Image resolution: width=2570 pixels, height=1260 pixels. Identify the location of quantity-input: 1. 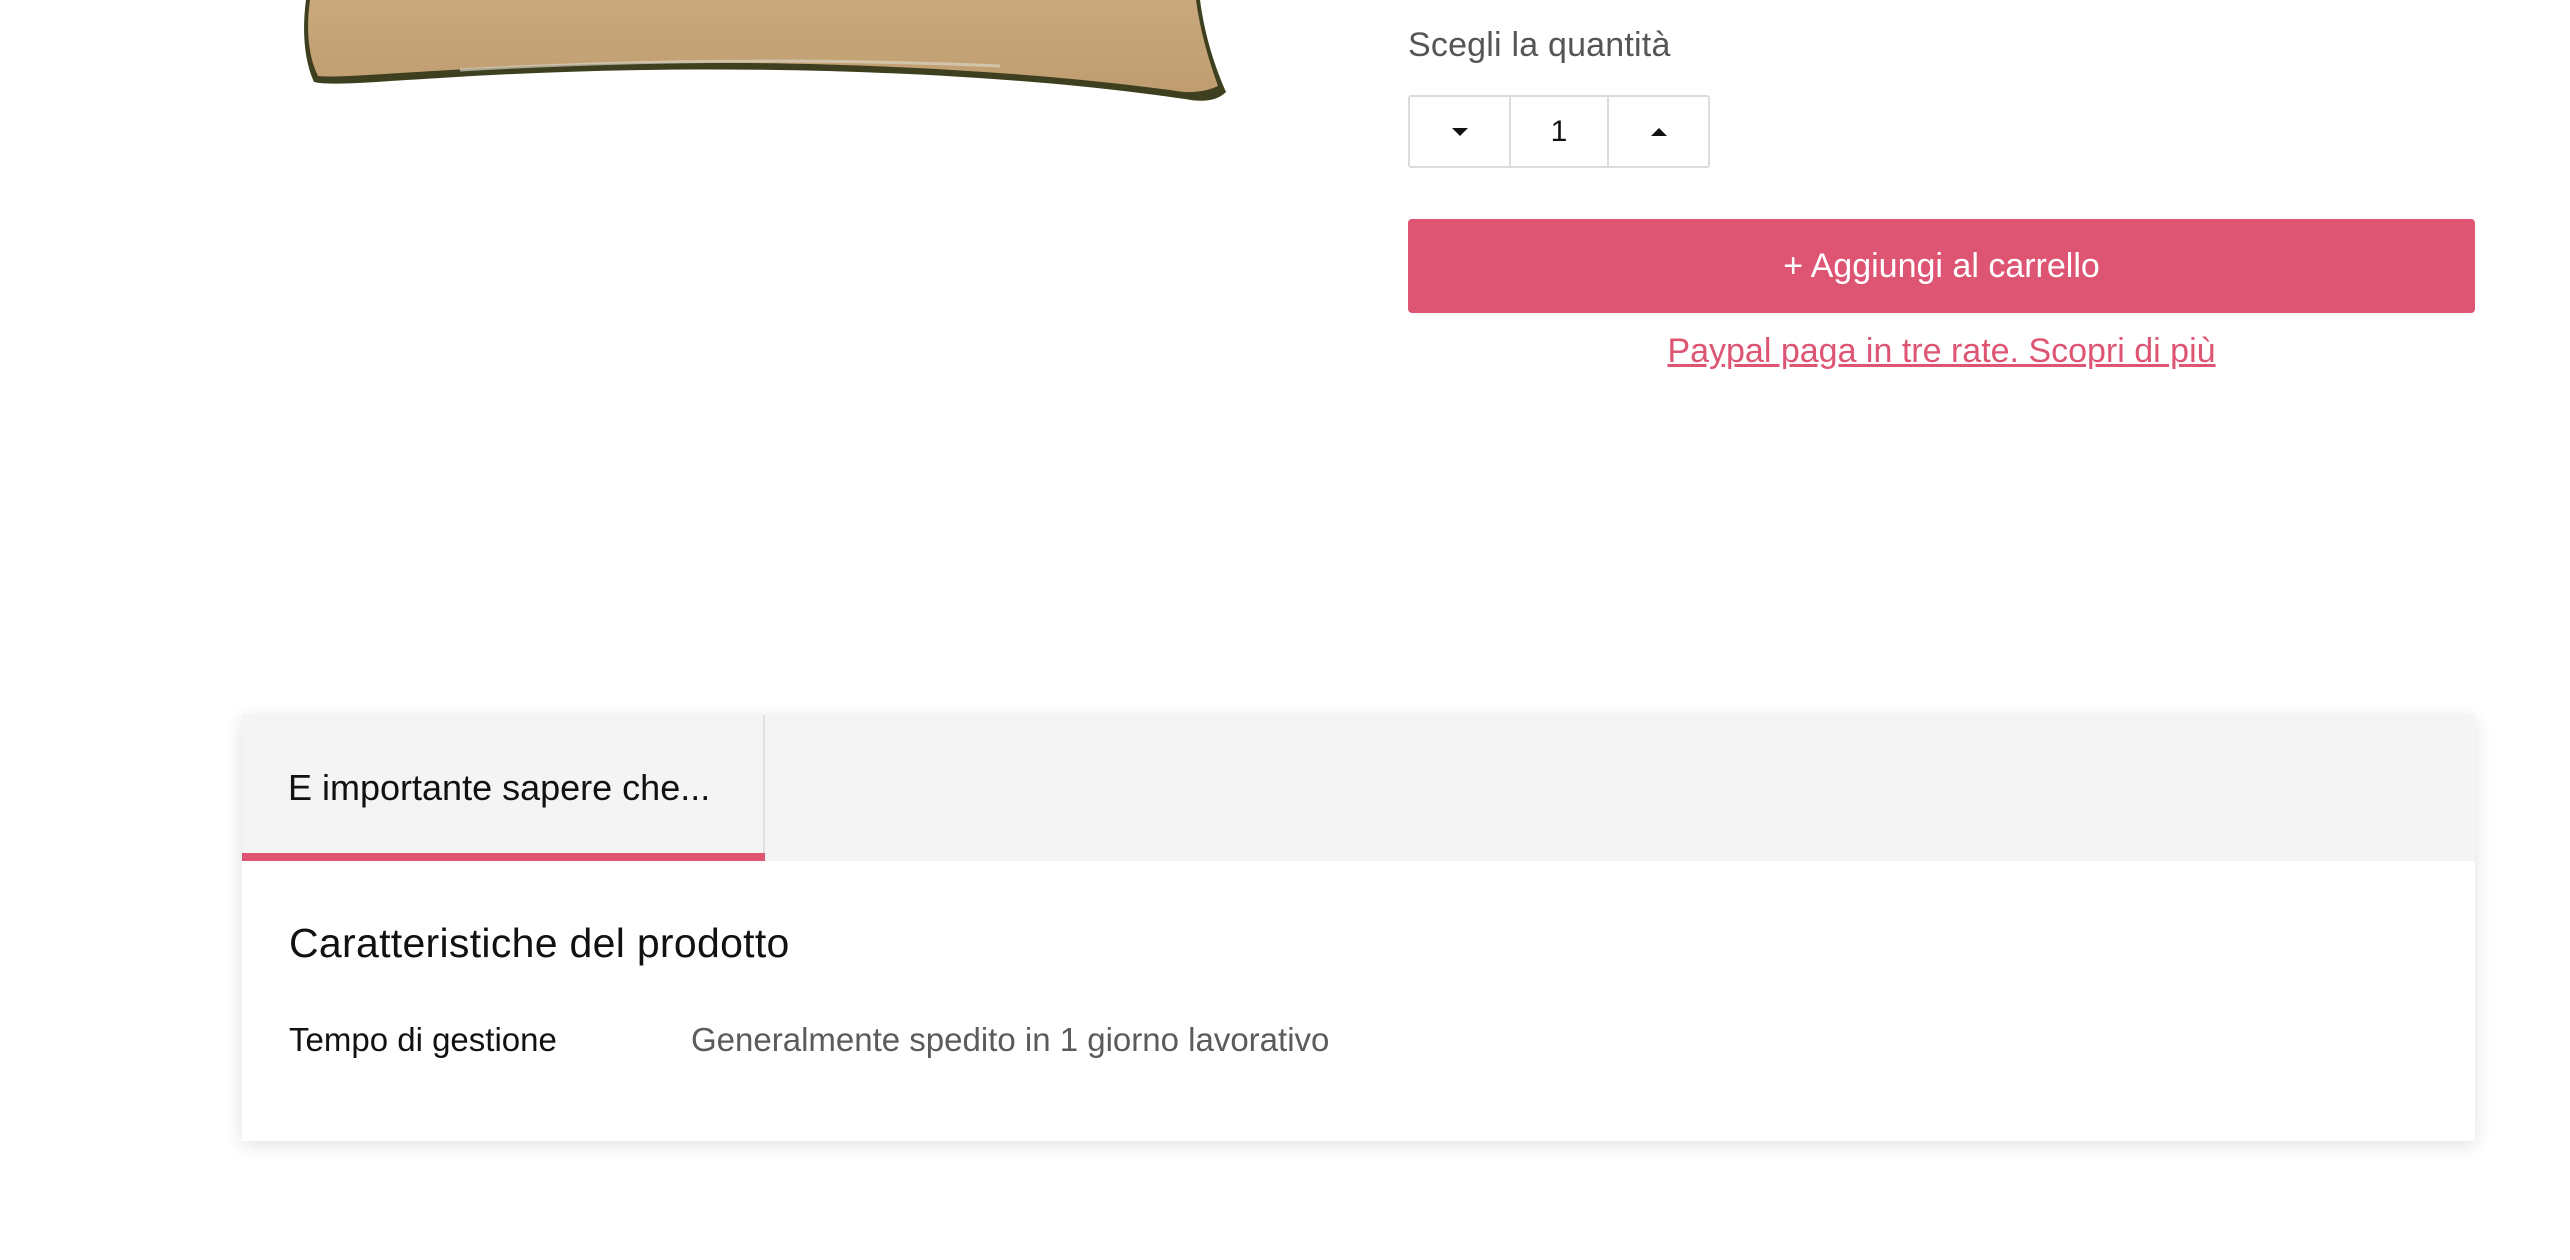
(1559, 131).